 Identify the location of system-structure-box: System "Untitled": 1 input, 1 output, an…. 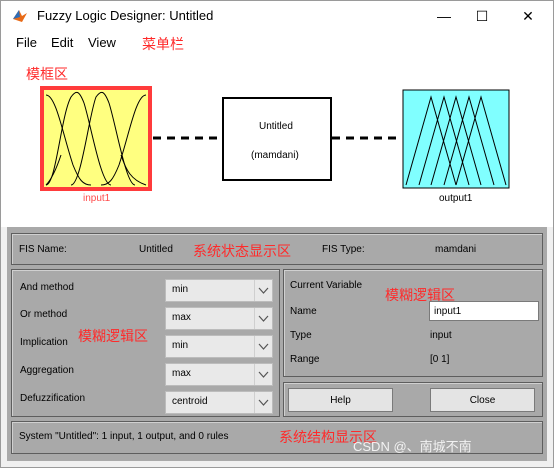
(277, 437).